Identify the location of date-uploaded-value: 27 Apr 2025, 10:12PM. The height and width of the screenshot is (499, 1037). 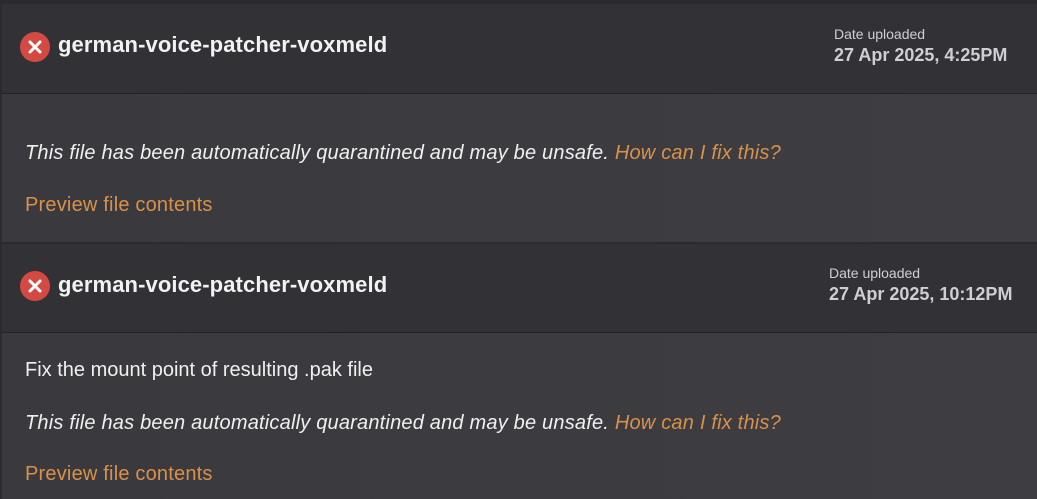
(921, 294).